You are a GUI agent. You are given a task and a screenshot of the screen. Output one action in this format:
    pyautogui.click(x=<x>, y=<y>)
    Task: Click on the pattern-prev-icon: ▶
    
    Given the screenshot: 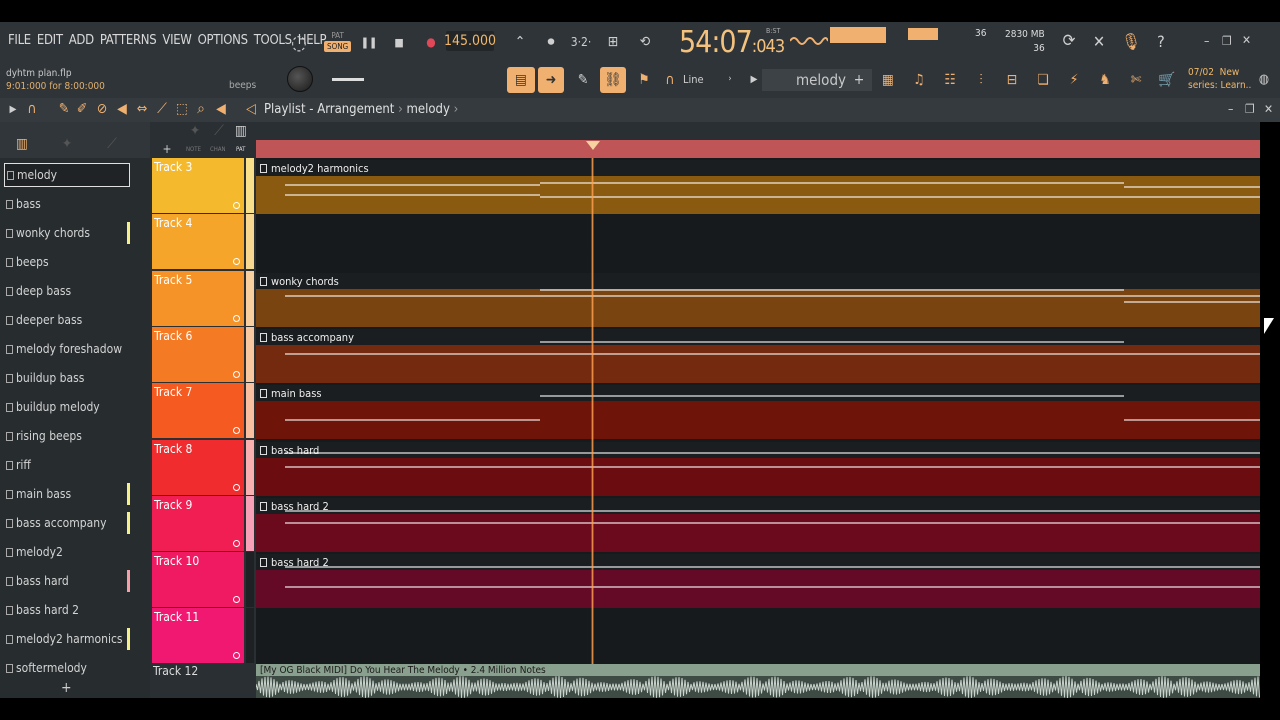 What is the action you would take?
    pyautogui.click(x=754, y=79)
    